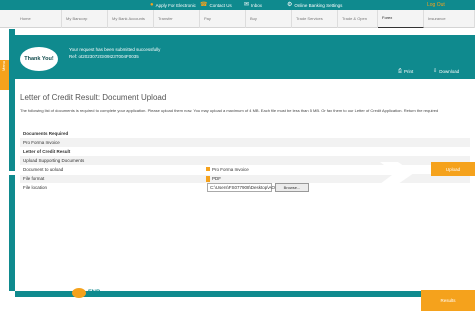  Describe the element at coordinates (241, 187) in the screenshot. I see `file-path-input: C:\Users\FS077908\Desktop\AO` at that location.